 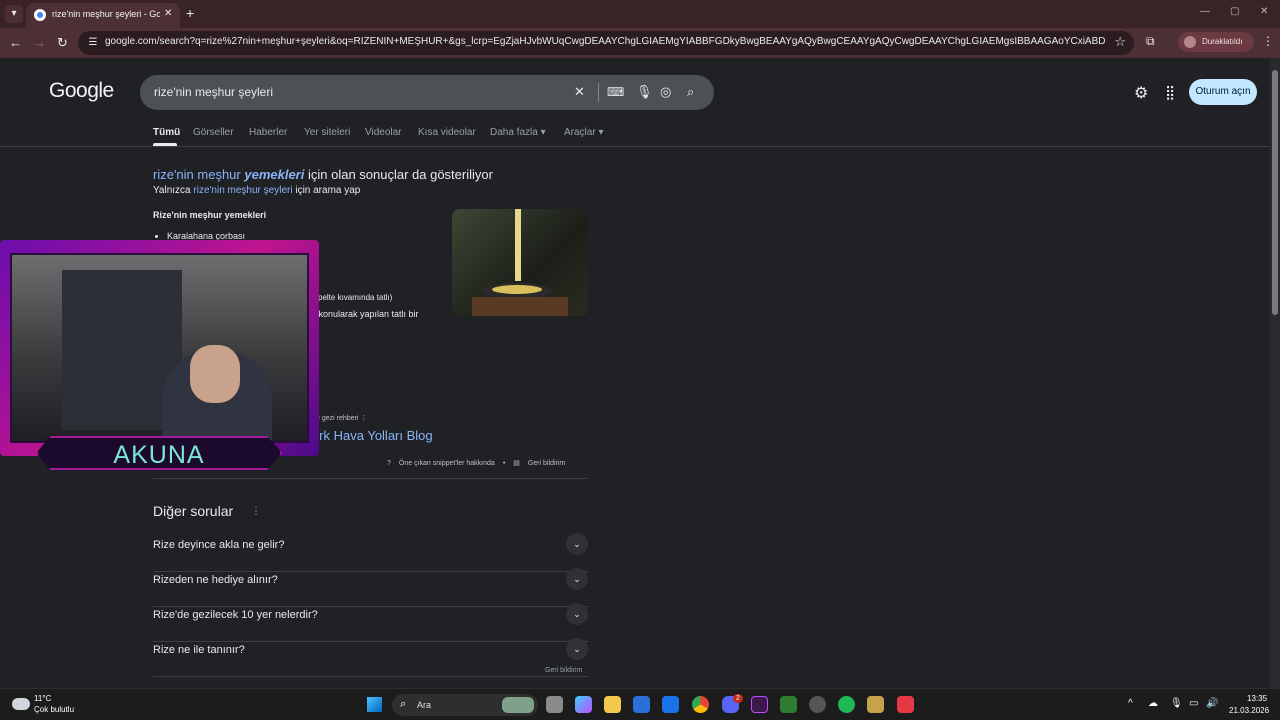 What do you see at coordinates (15, 43) in the screenshot?
I see `back-icon: ←` at bounding box center [15, 43].